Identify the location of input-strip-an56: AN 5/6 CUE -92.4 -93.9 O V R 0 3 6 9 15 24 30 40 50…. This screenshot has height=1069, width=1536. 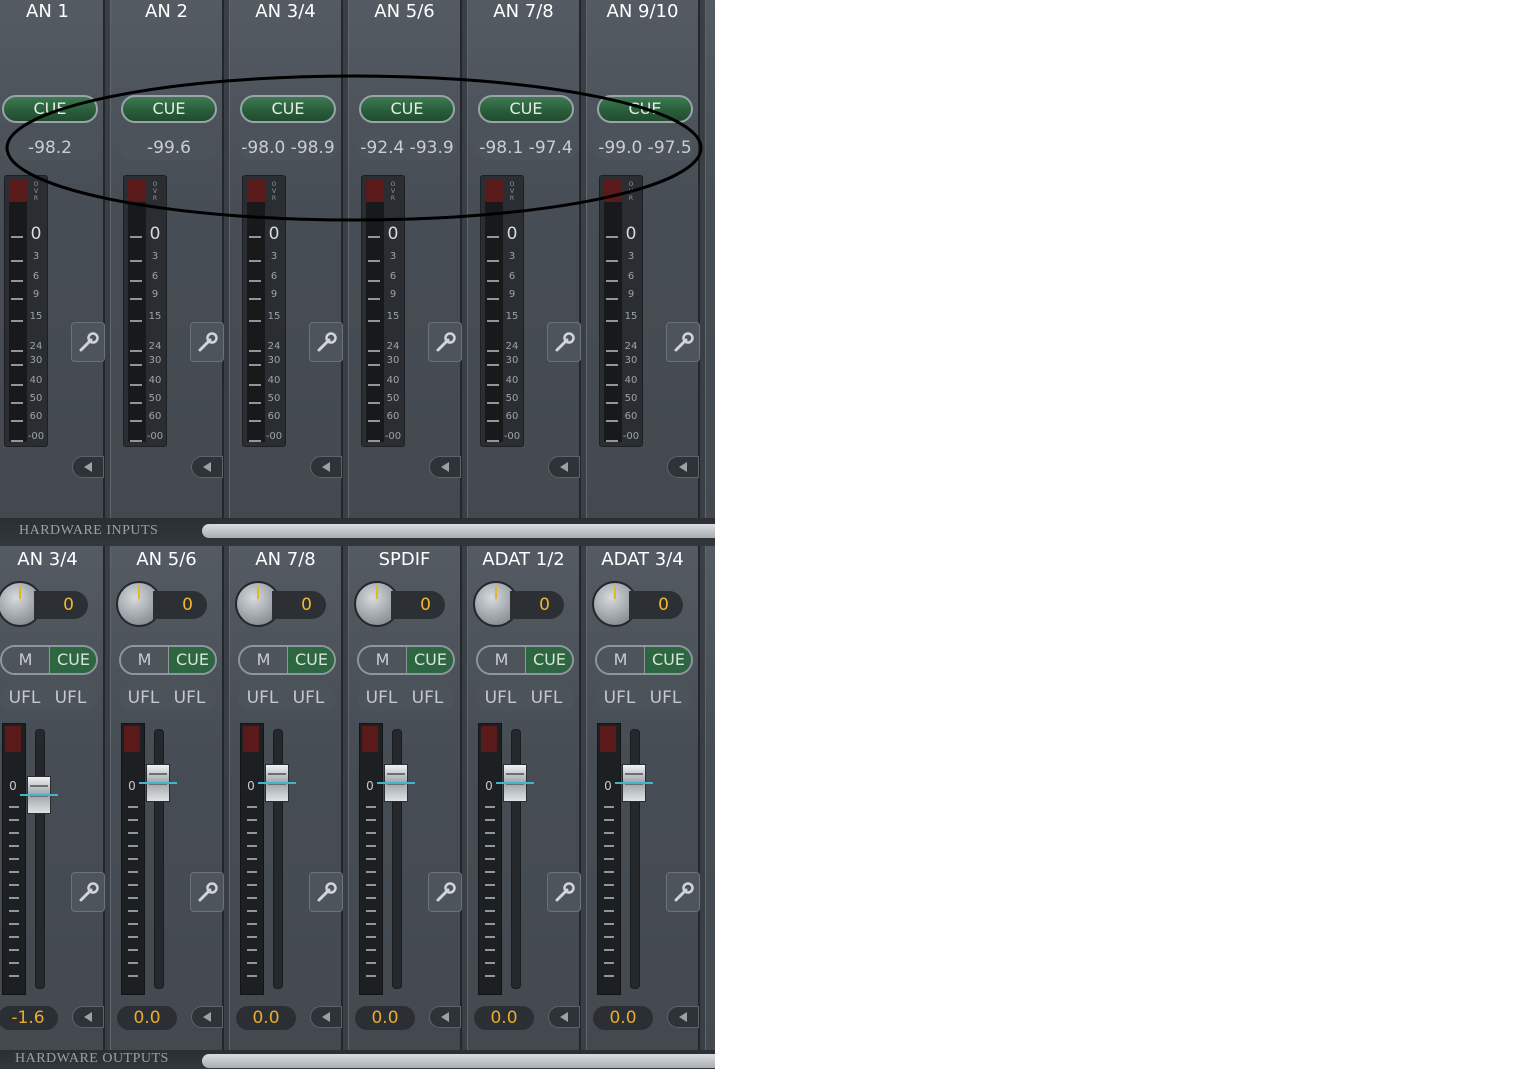
(405, 259).